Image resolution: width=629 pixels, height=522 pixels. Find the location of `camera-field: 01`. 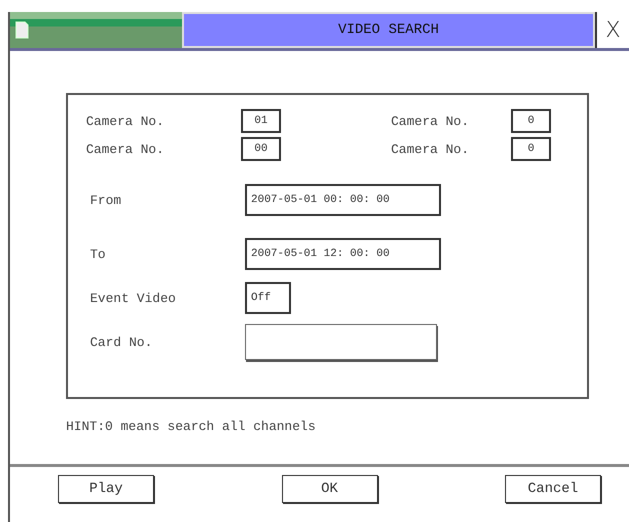

camera-field: 01 is located at coordinates (261, 121).